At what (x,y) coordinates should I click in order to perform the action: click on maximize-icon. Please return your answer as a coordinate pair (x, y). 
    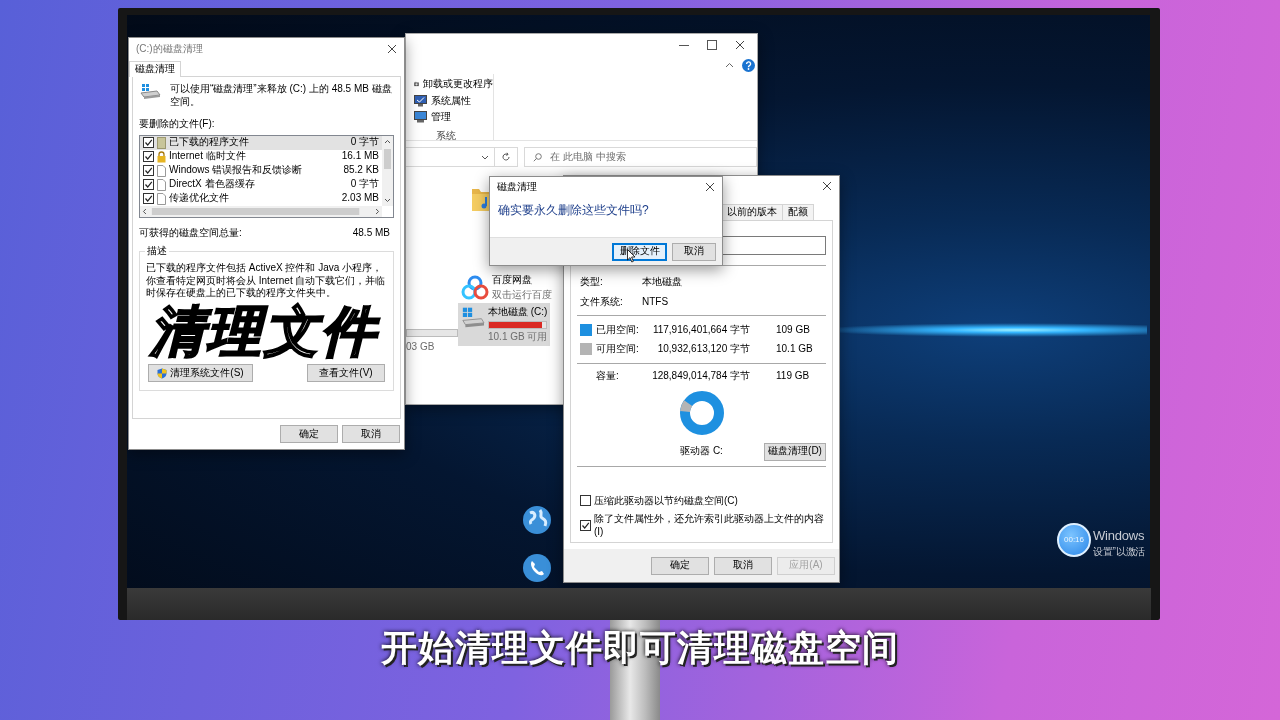
    Looking at the image, I should click on (712, 45).